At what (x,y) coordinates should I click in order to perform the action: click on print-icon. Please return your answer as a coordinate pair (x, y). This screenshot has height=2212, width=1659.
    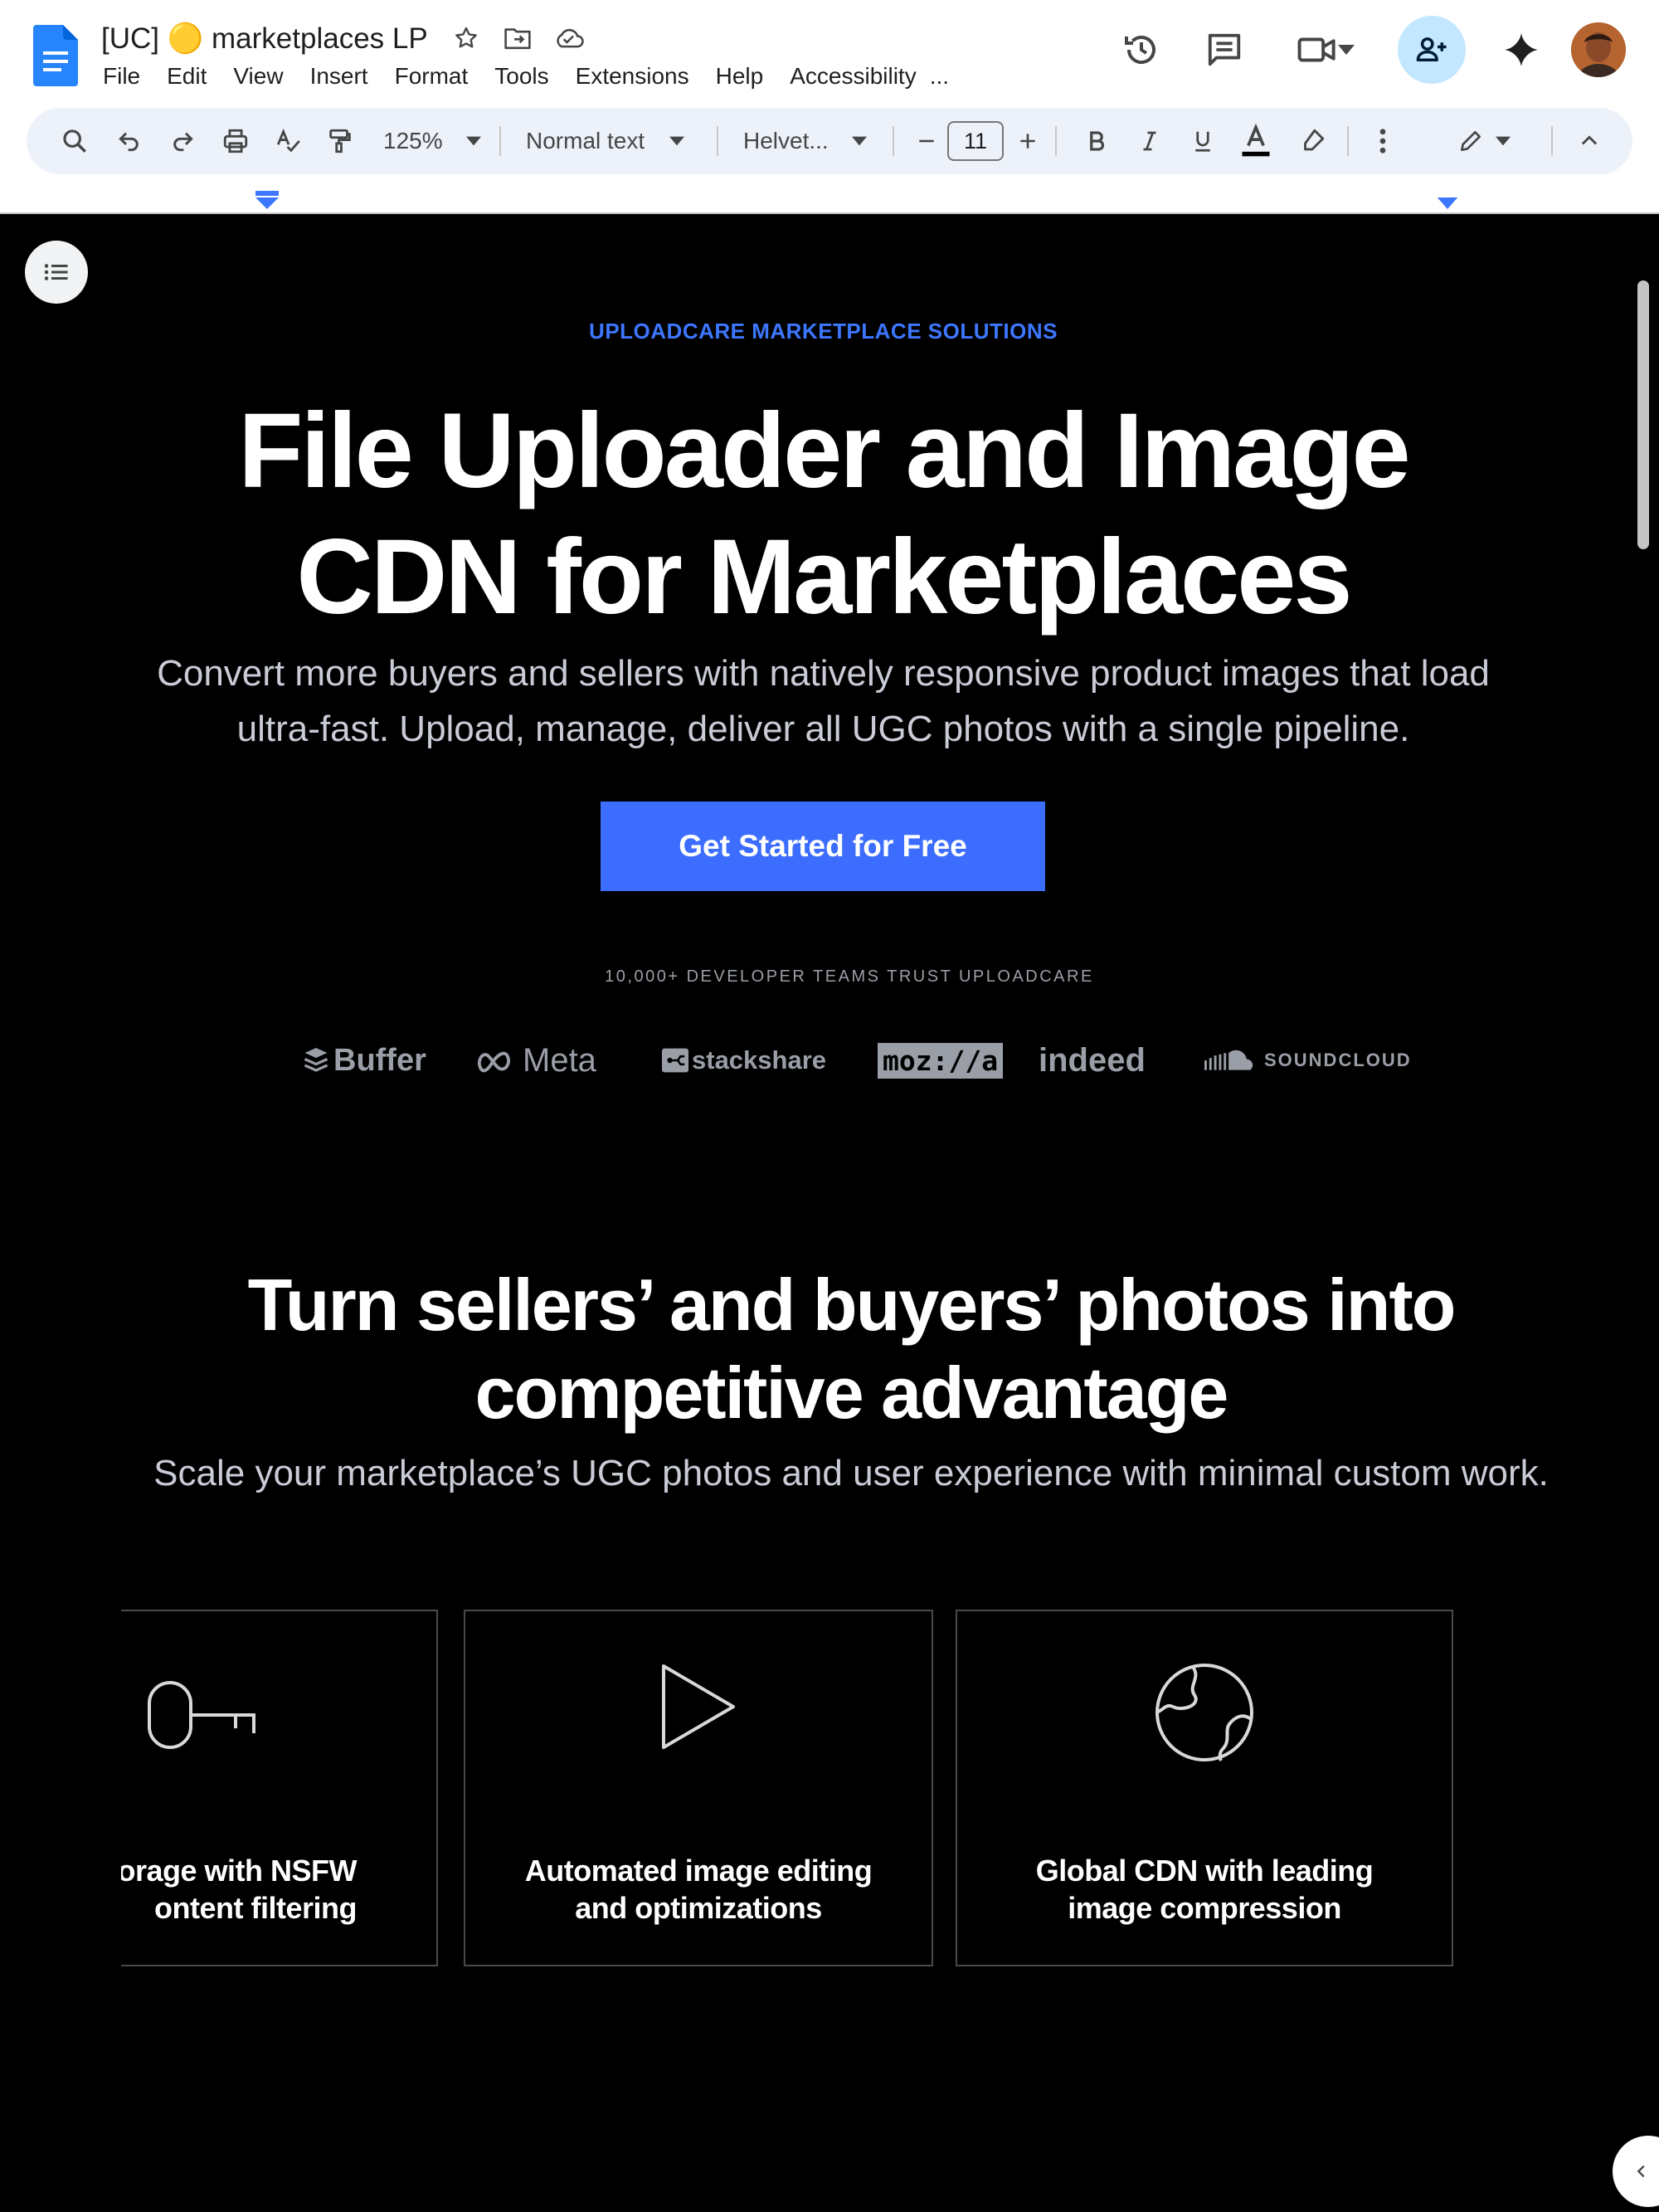
    Looking at the image, I should click on (235, 141).